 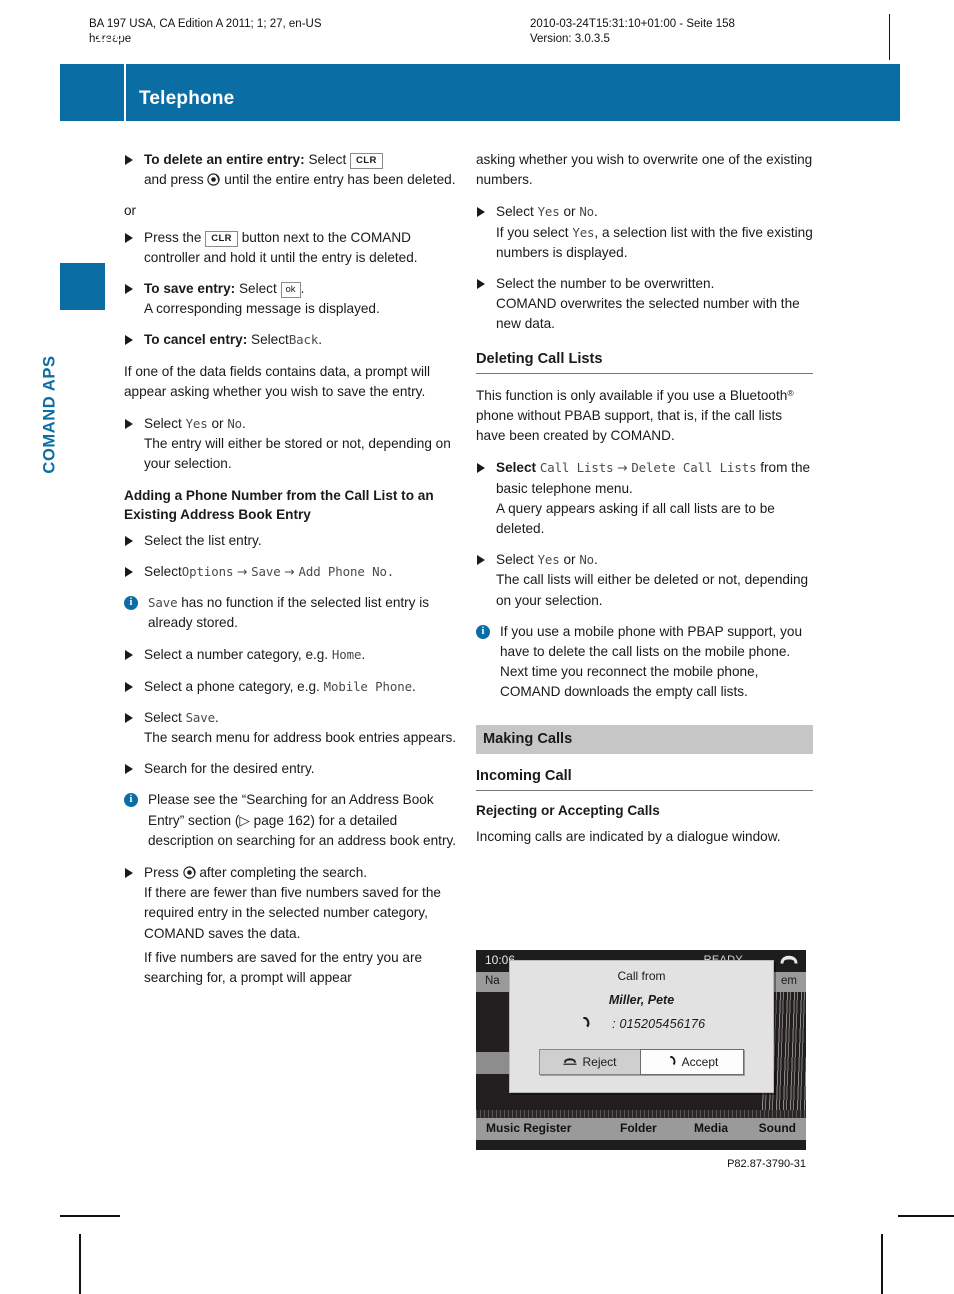 What do you see at coordinates (644, 779) in the screenshot?
I see `section-heading-incoming-call: Incoming Call` at bounding box center [644, 779].